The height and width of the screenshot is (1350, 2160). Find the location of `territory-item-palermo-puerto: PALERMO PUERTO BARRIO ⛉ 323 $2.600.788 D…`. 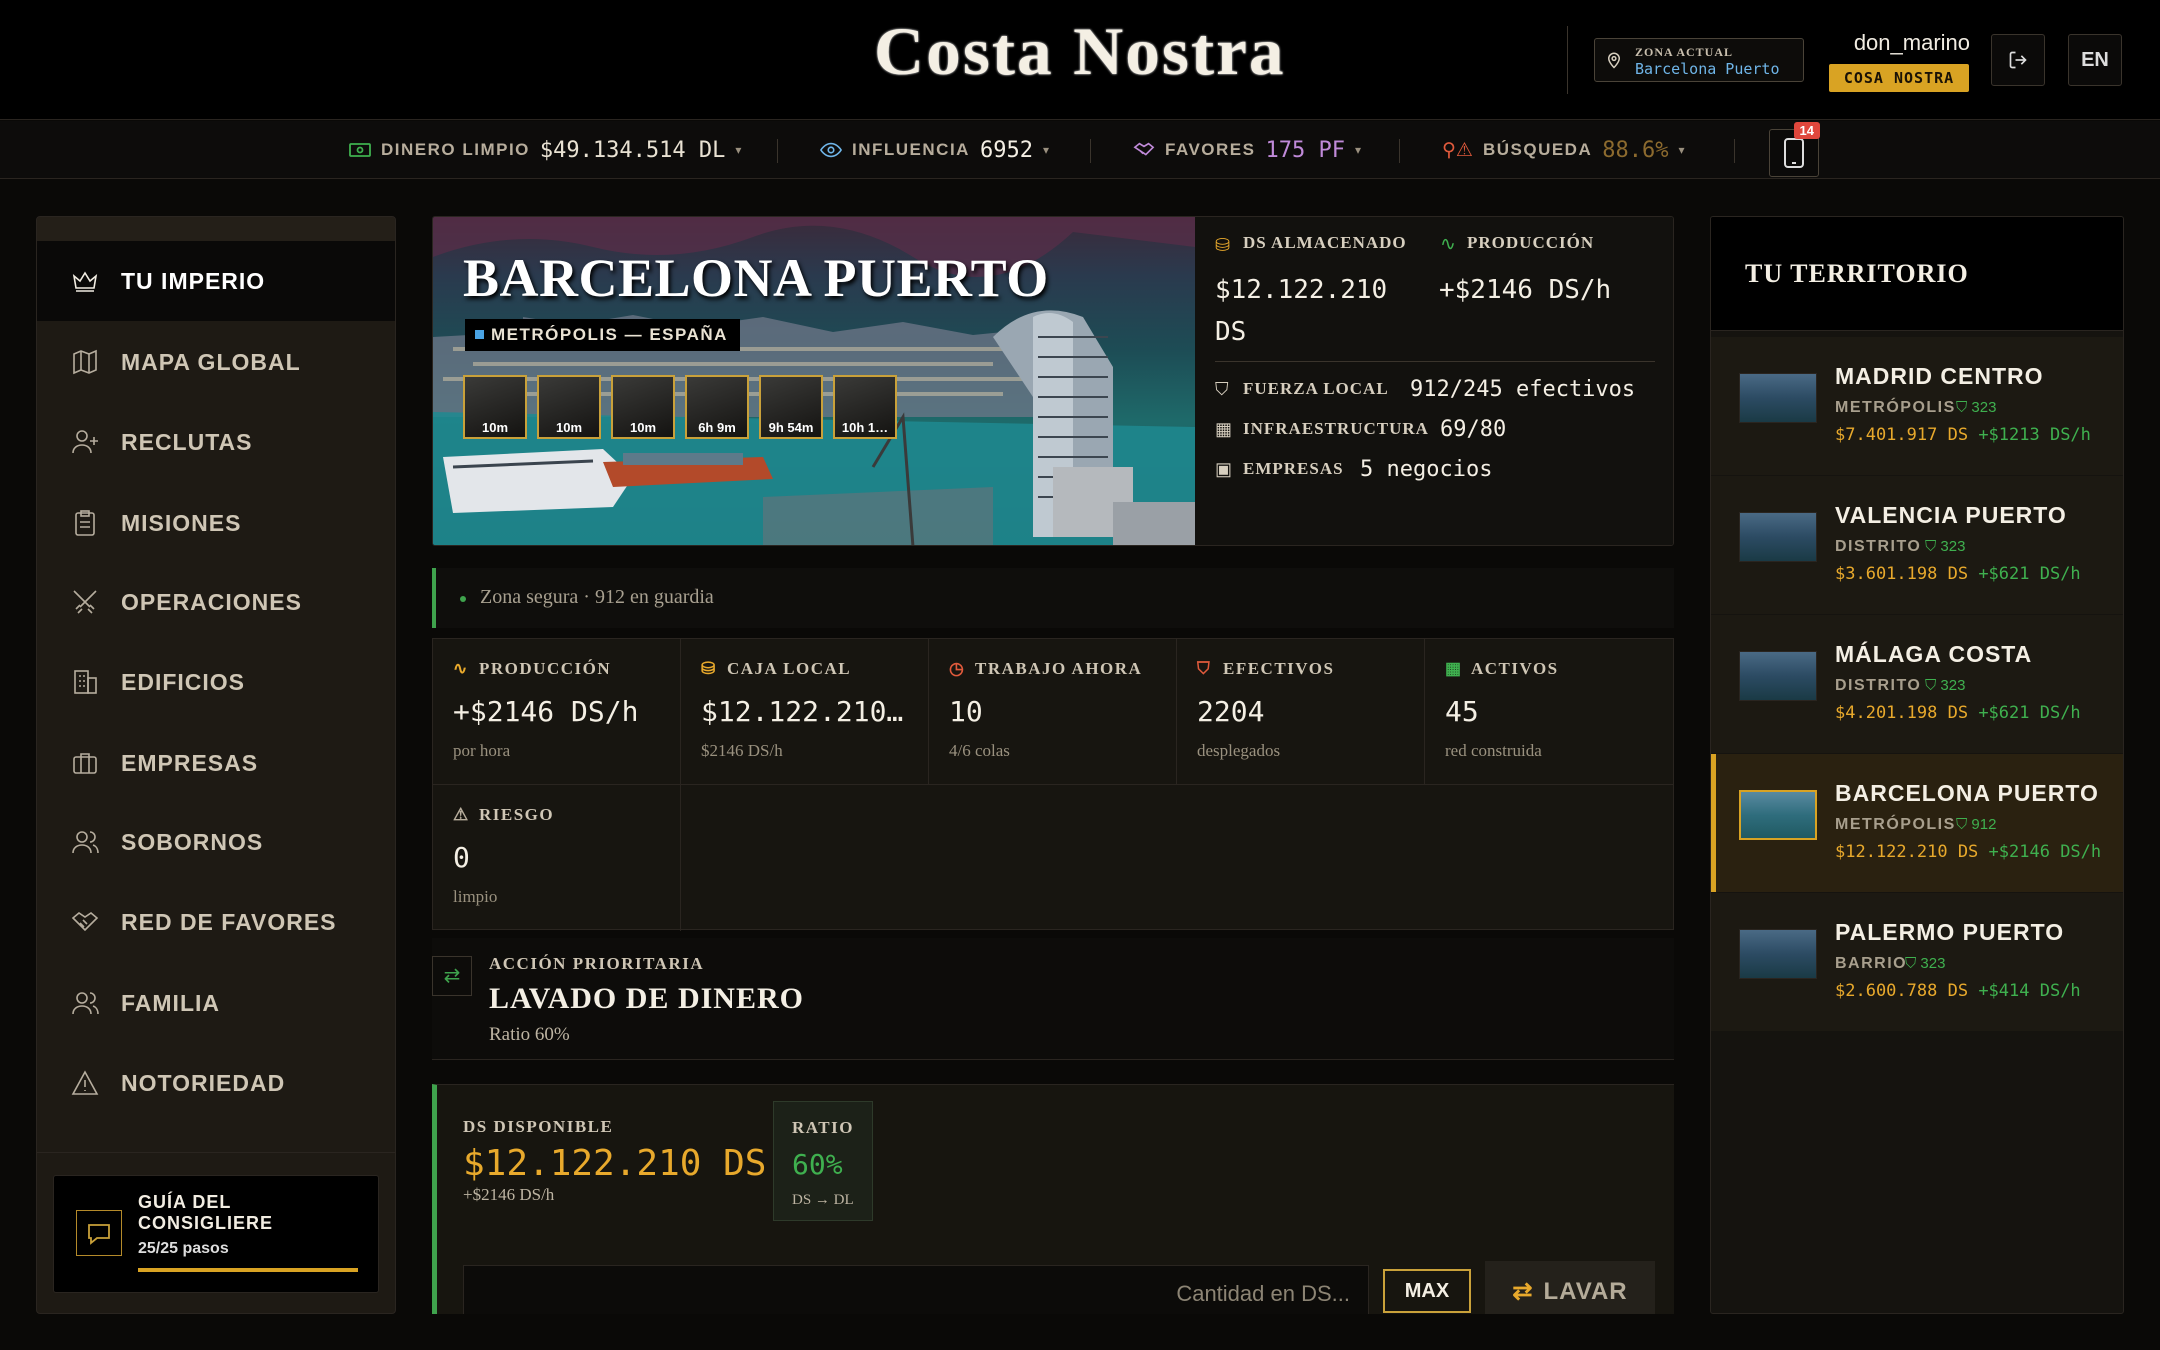

territory-item-palermo-puerto: PALERMO PUERTO BARRIO ⛉ 323 $2.600.788 D… is located at coordinates (1917, 962).